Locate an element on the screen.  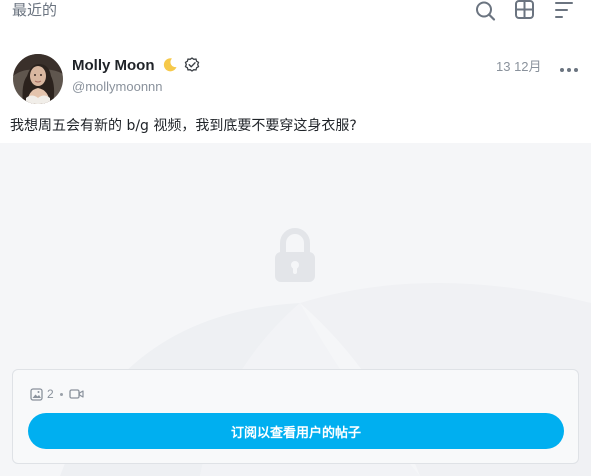
post-text: 我想周五会有新的 b/g 视频，我到底要不要穿这身衣服? is located at coordinates (183, 126).